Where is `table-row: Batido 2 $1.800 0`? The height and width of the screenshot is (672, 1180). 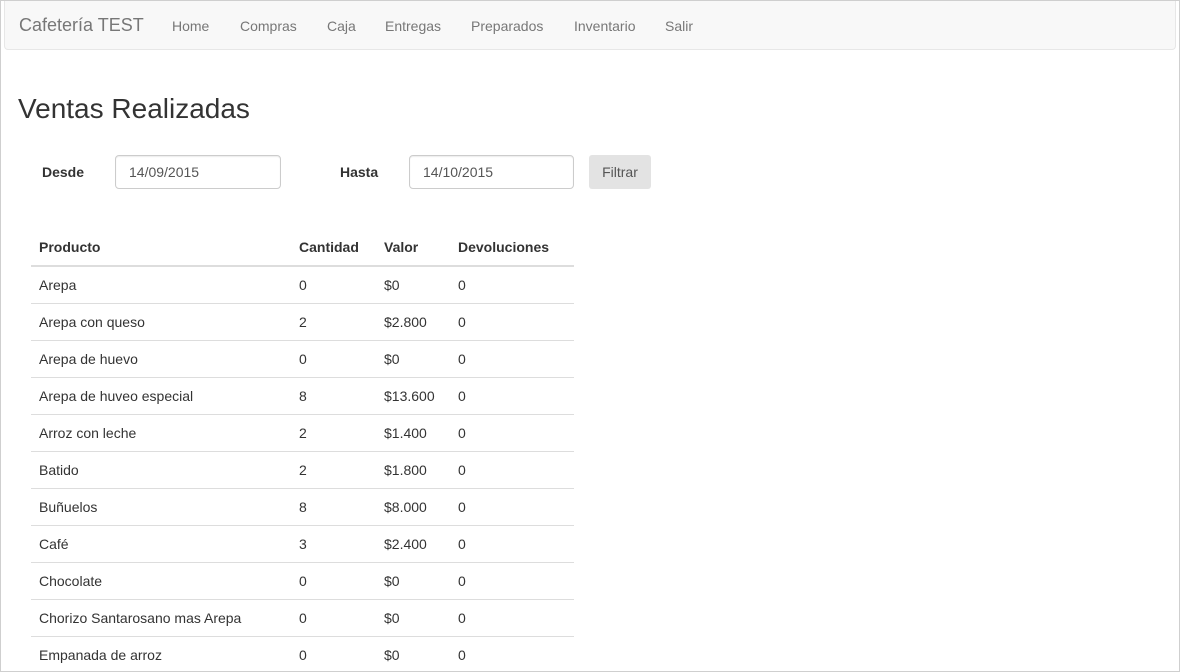
table-row: Batido 2 $1.800 0 is located at coordinates (302, 470).